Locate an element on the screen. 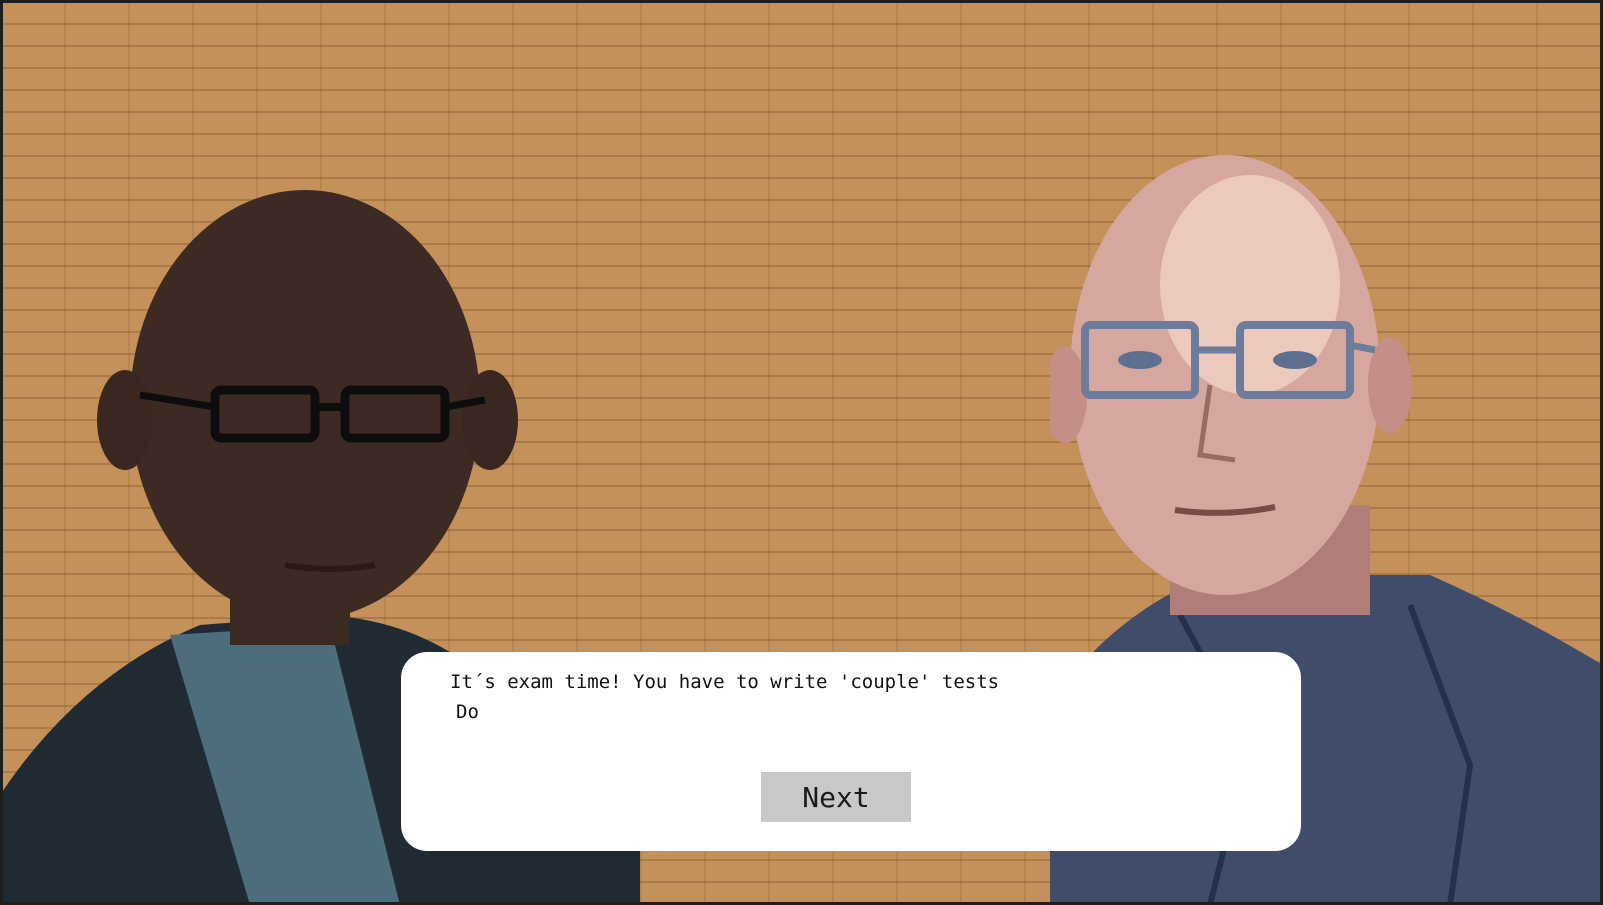 The height and width of the screenshot is (905, 1603). dialog-text-line-2: Do is located at coordinates (467, 712).